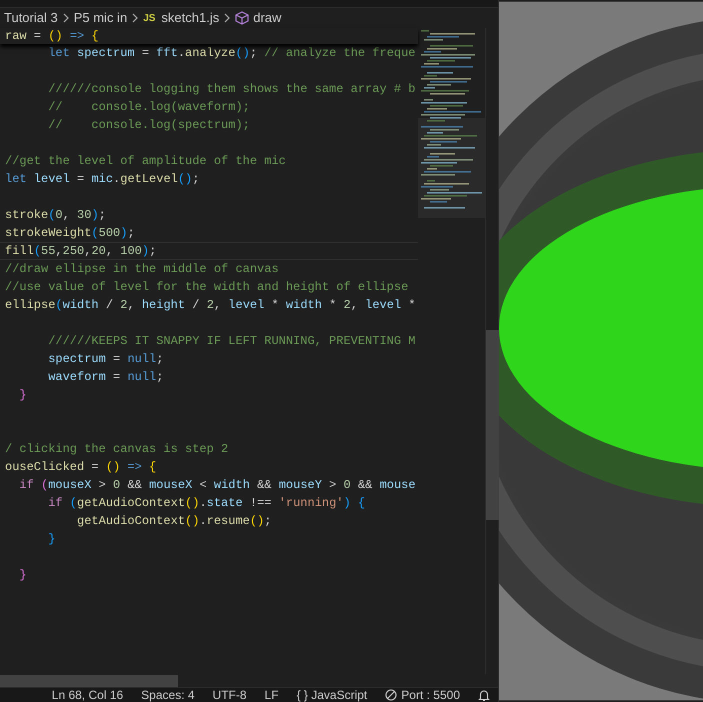 This screenshot has height=702, width=703. Describe the element at coordinates (206, 287) in the screenshot. I see `code-line: //use value of level for the width and height of ellipse` at that location.